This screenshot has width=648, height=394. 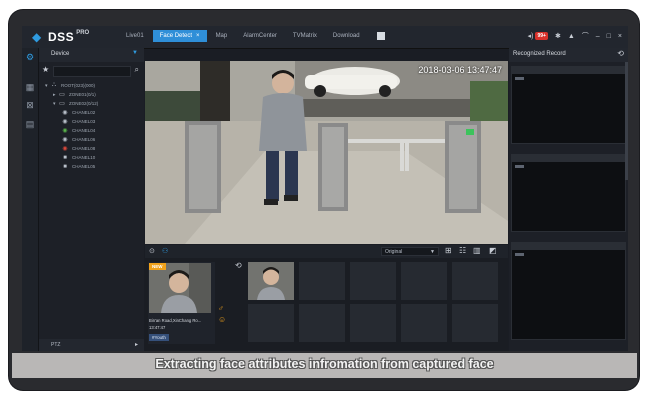 I want to click on tree-item-zone02: ▾ ▭ ZONE02(0/12), so click(x=92, y=103).